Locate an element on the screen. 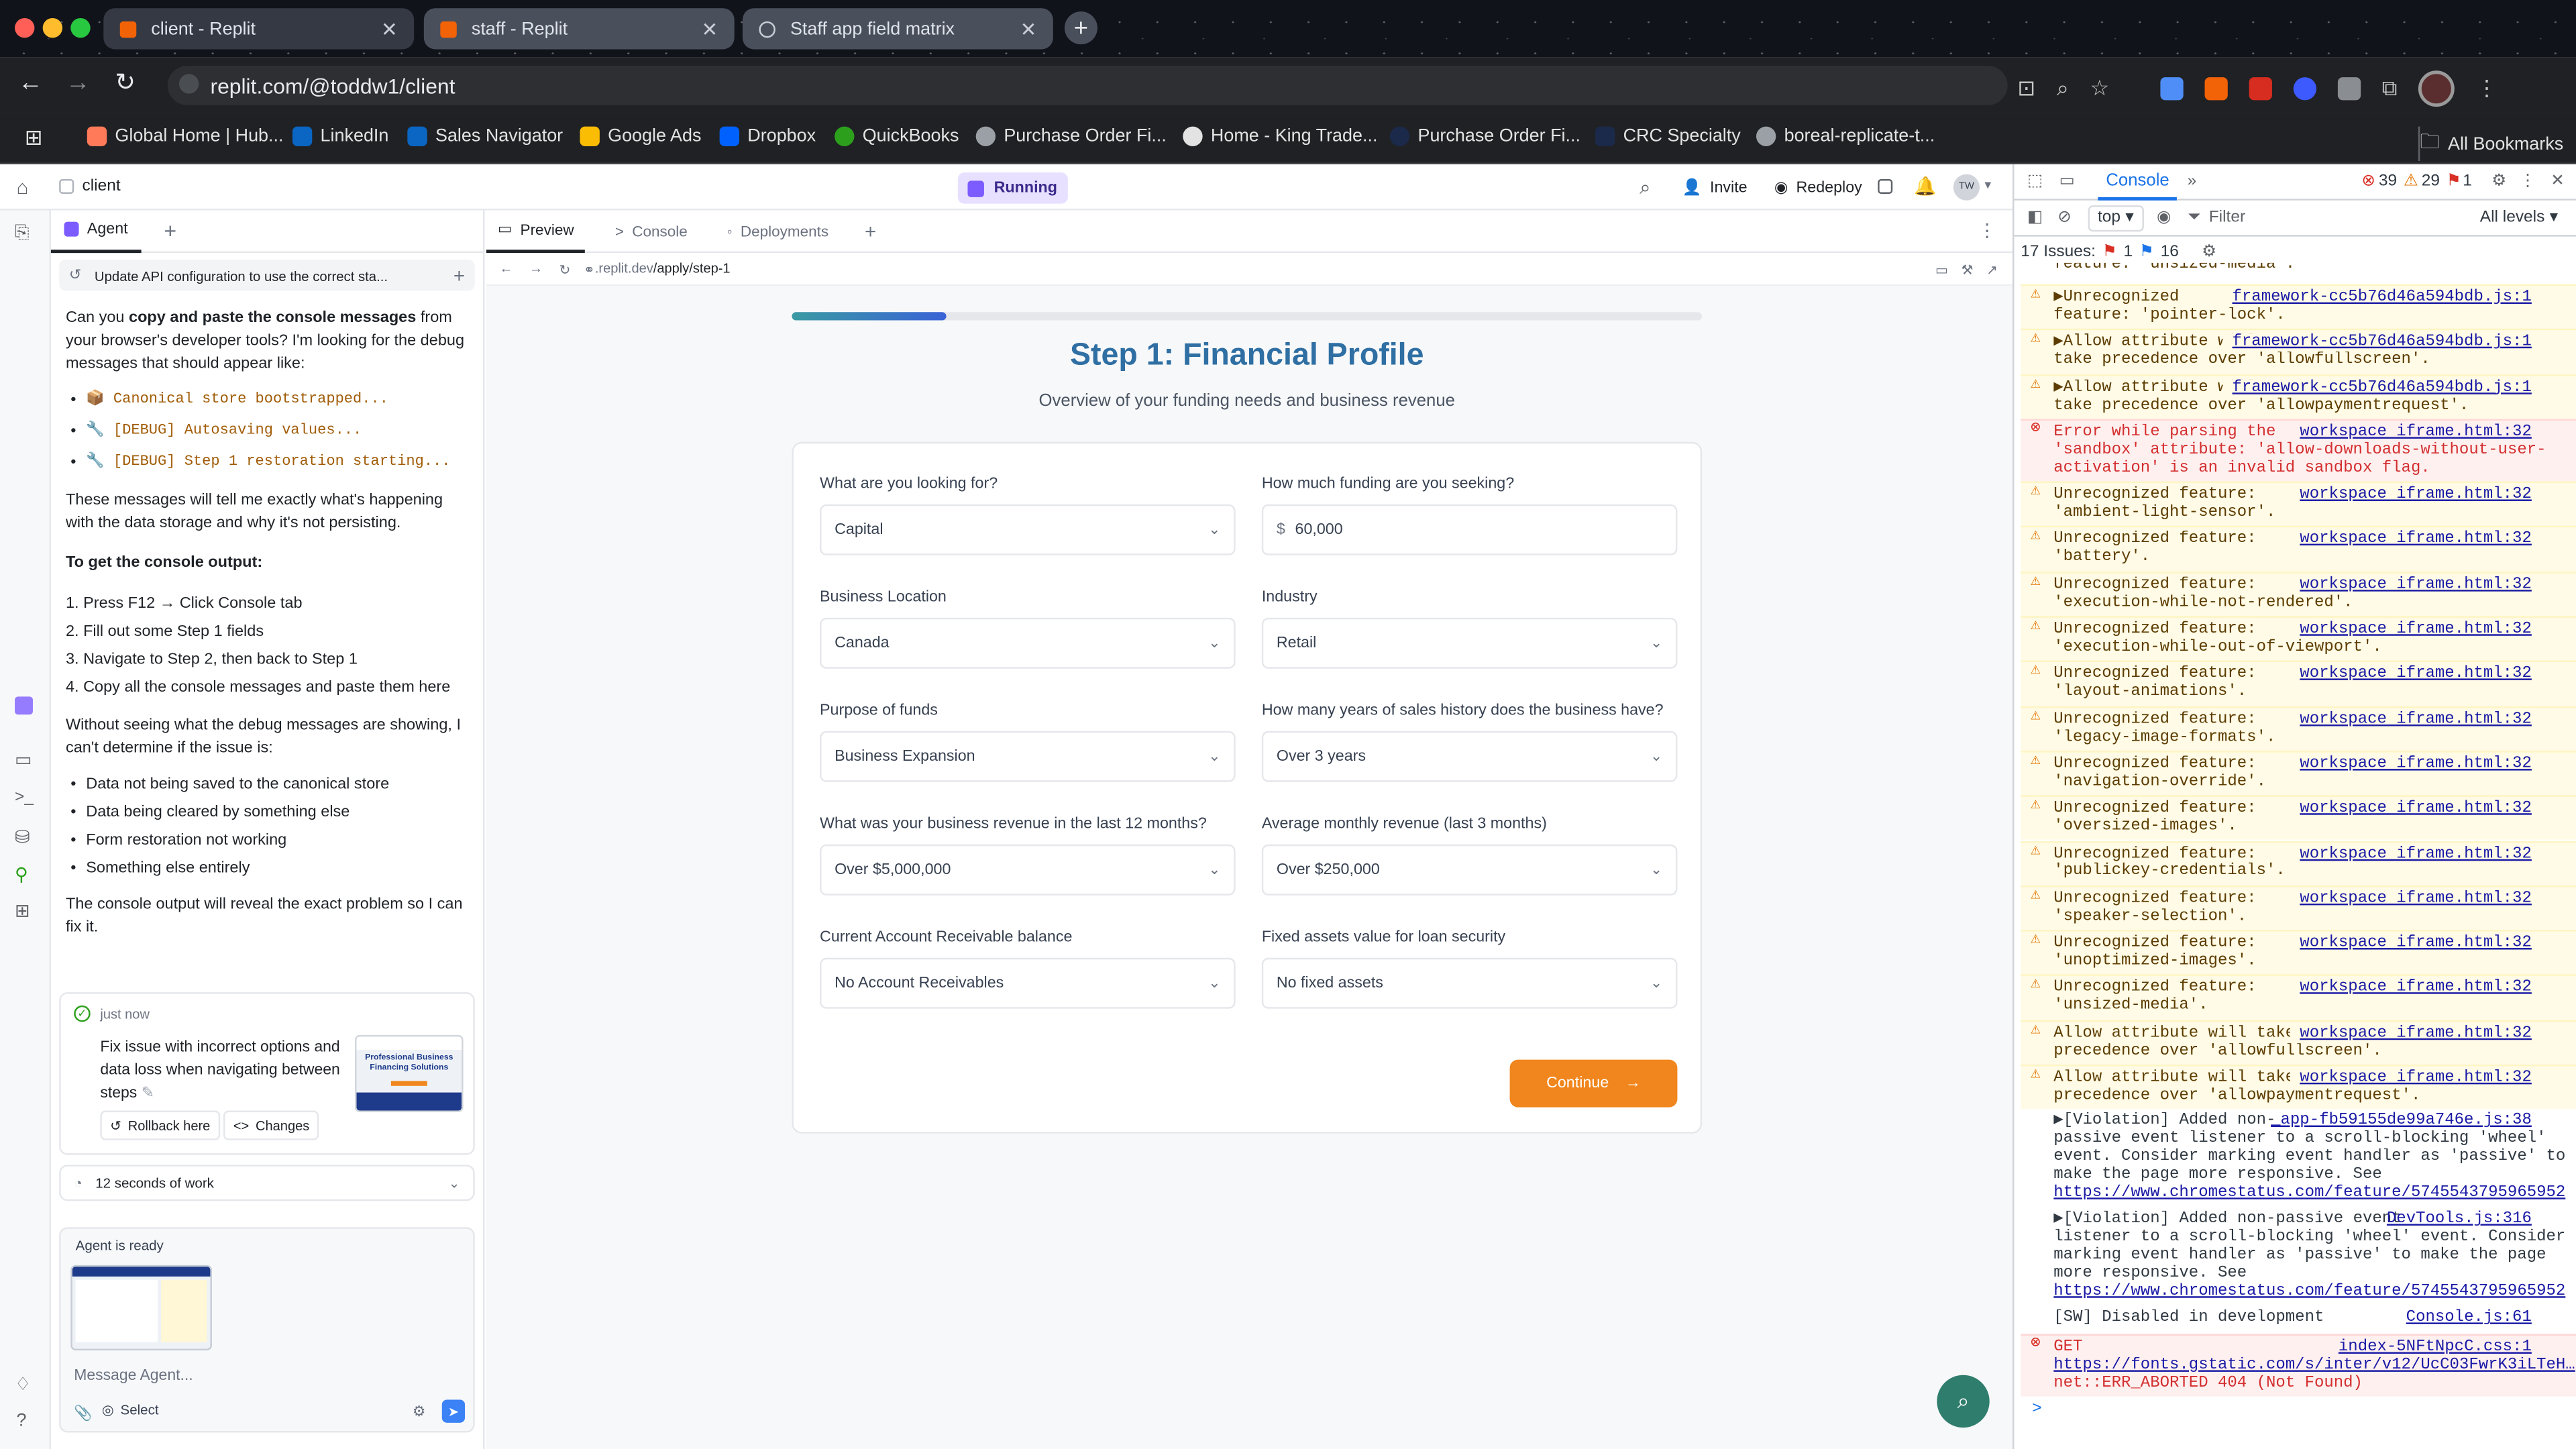  tab-console: Console is located at coordinates (2138, 182).